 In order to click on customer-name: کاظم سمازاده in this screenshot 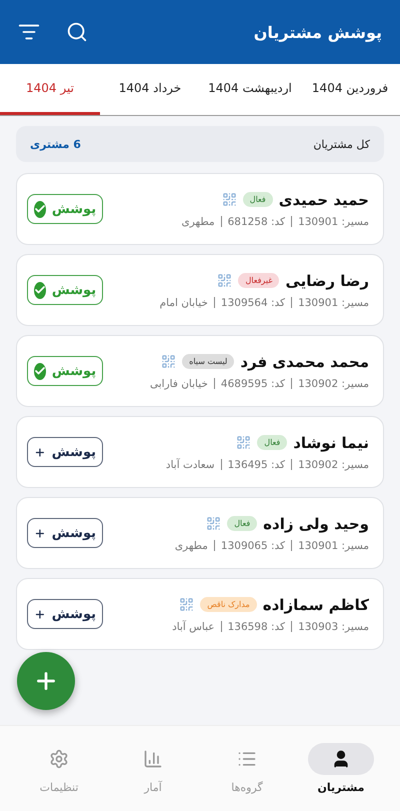, I will do `click(315, 605)`.